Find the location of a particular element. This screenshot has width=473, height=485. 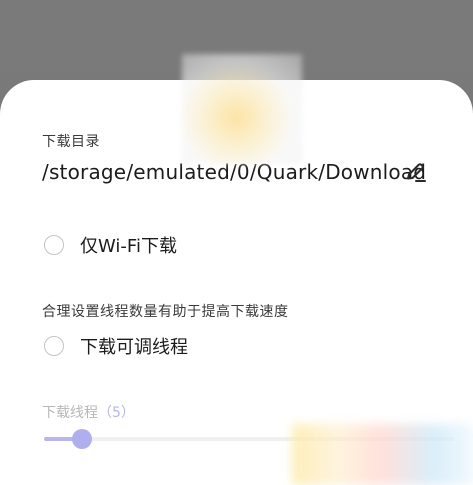

download-dir-label: 下载目录 is located at coordinates (71, 142).